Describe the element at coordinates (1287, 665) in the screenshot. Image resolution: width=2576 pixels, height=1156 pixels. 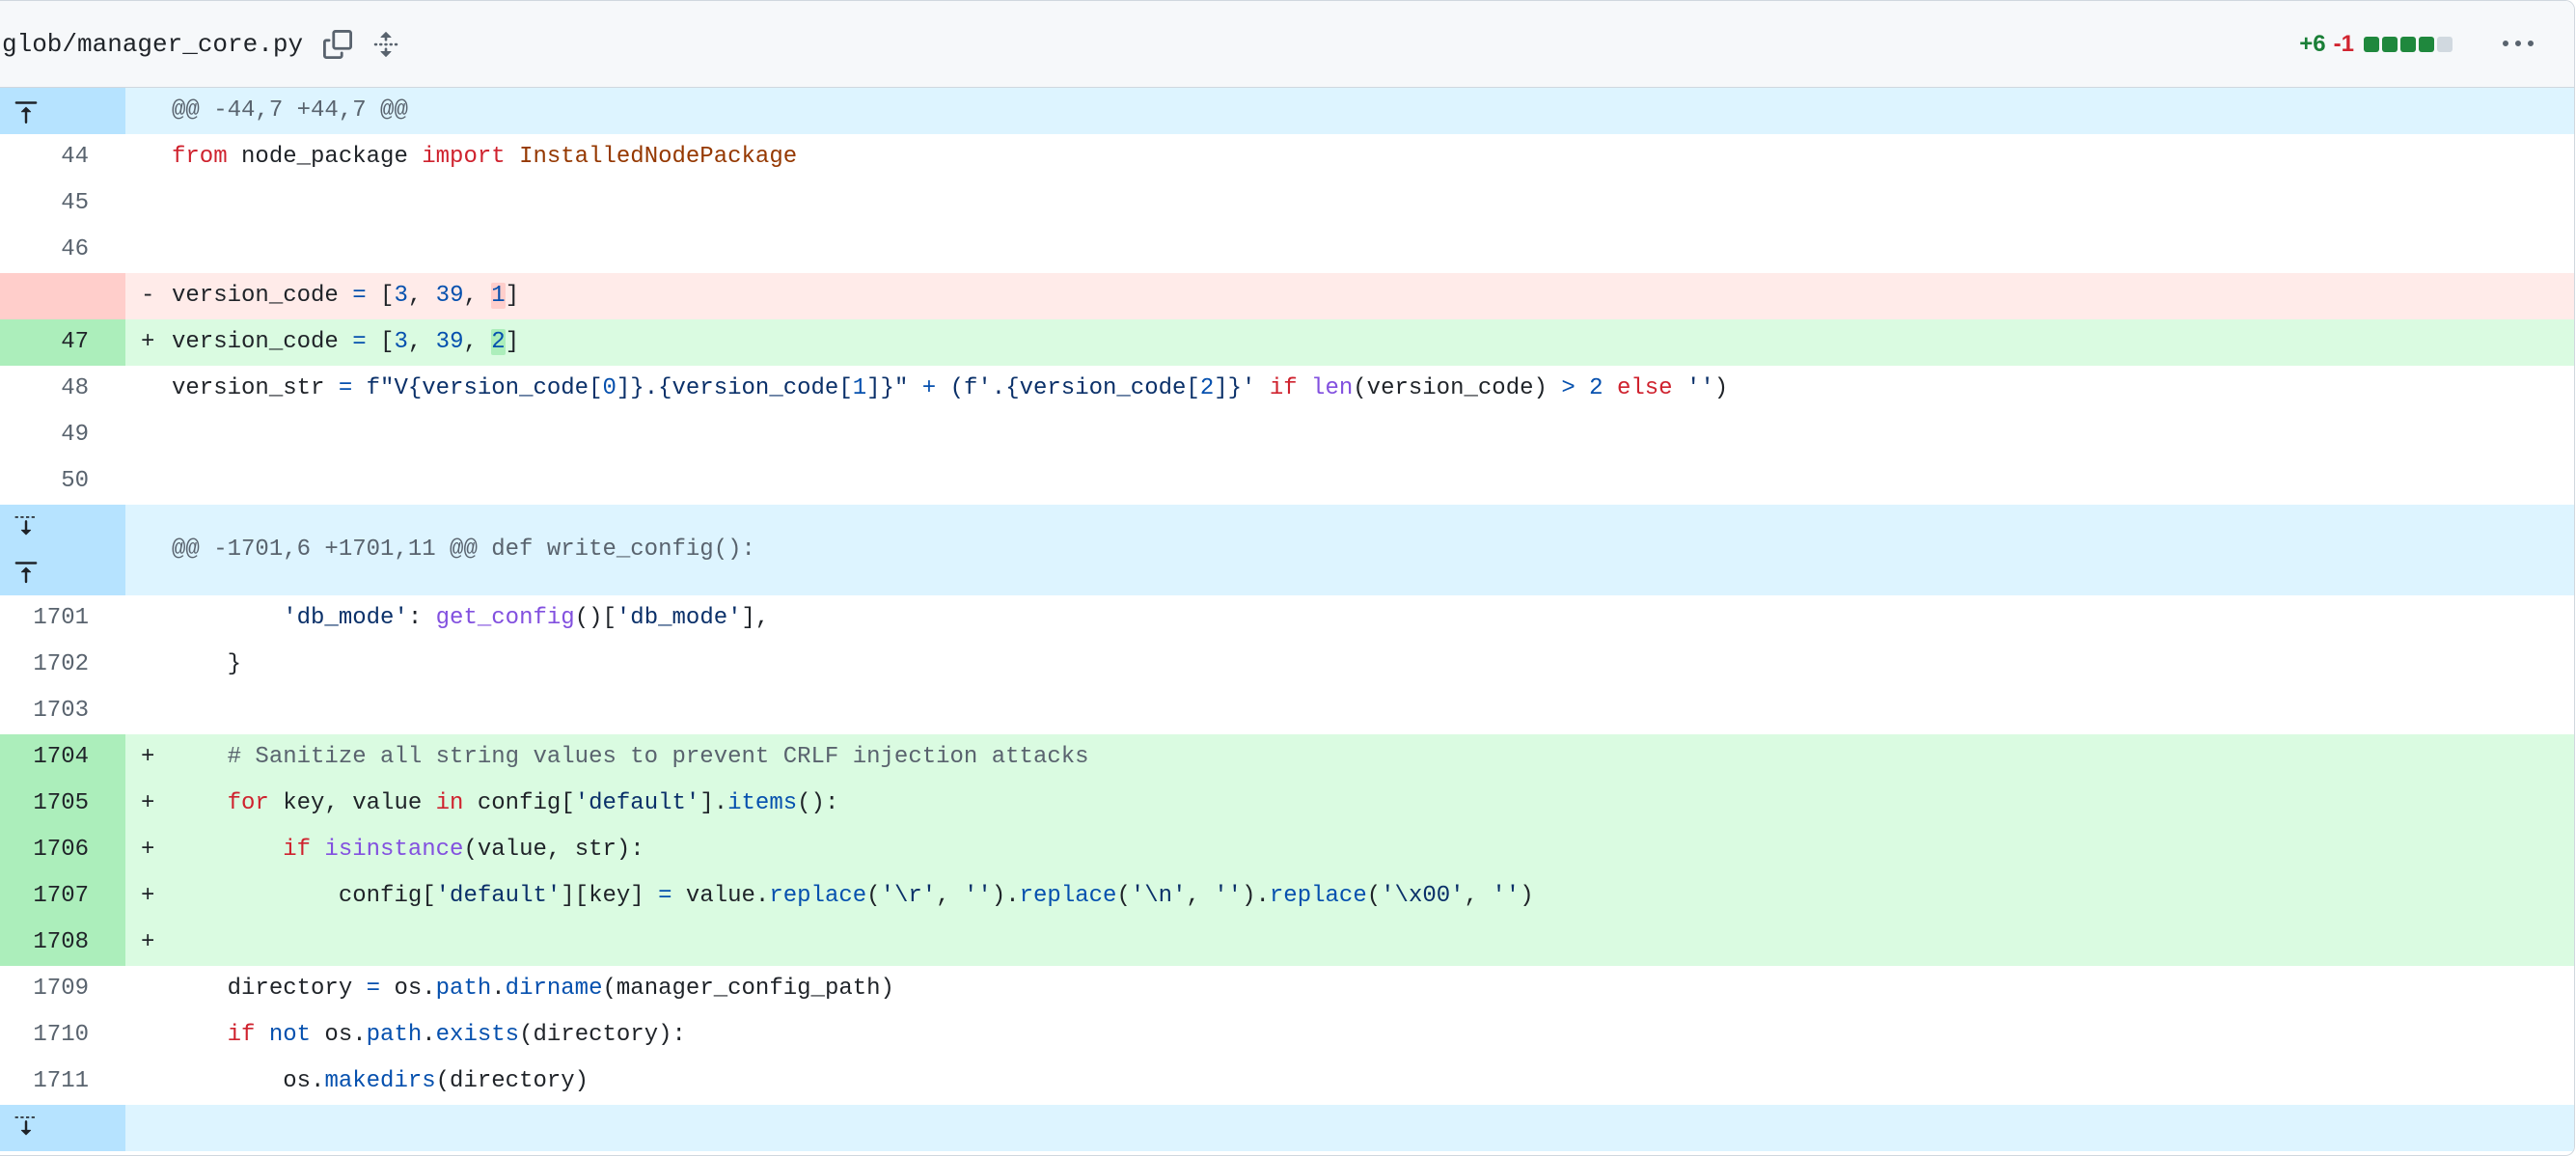
I see `diff-line: 1702 }` at that location.